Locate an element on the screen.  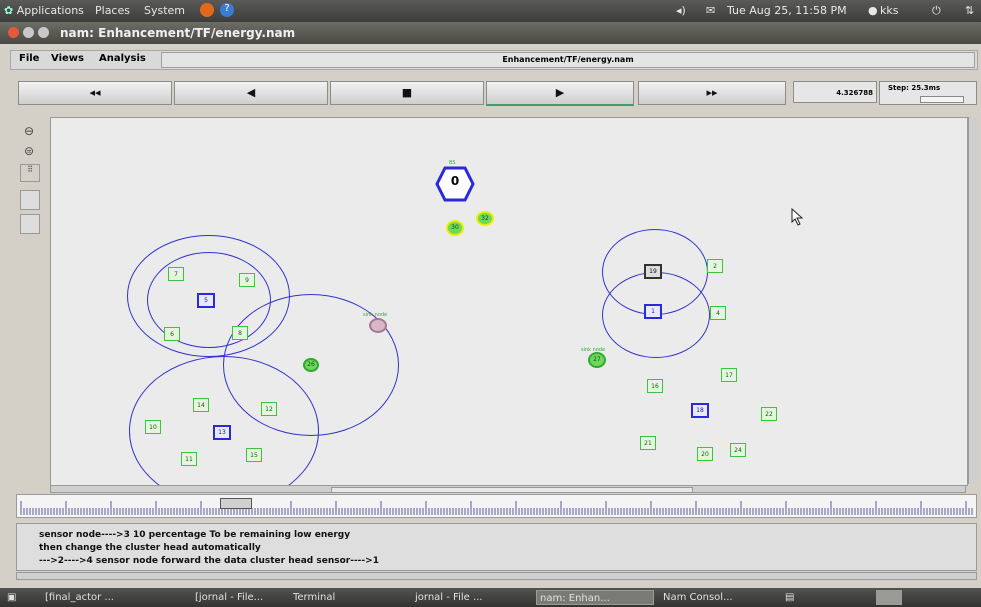
node-pink is located at coordinates (378, 325).